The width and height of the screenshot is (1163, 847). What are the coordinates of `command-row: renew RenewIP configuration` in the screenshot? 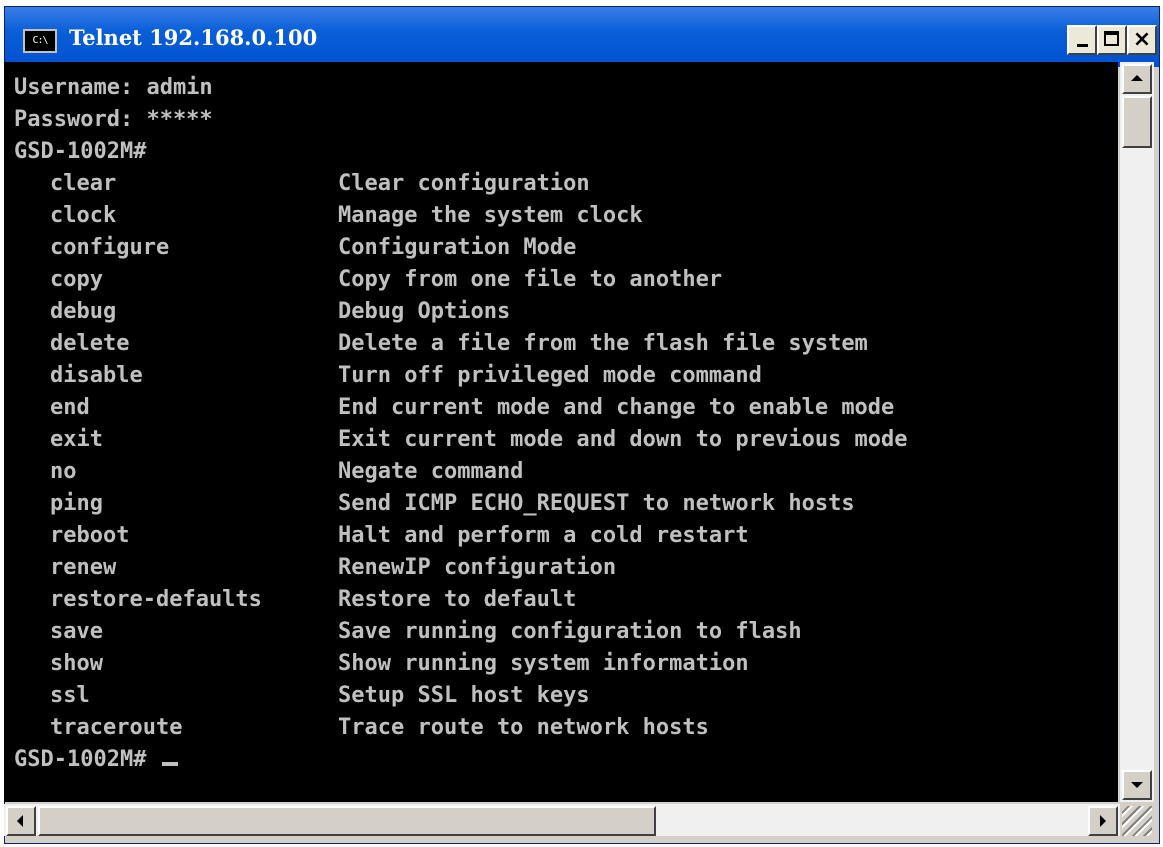 It's located at (561, 568).